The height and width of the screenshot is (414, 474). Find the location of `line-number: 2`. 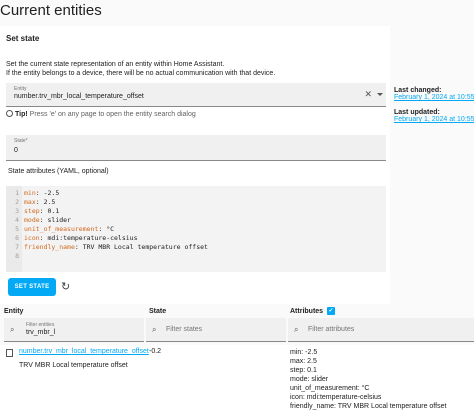

line-number: 2 is located at coordinates (17, 202).